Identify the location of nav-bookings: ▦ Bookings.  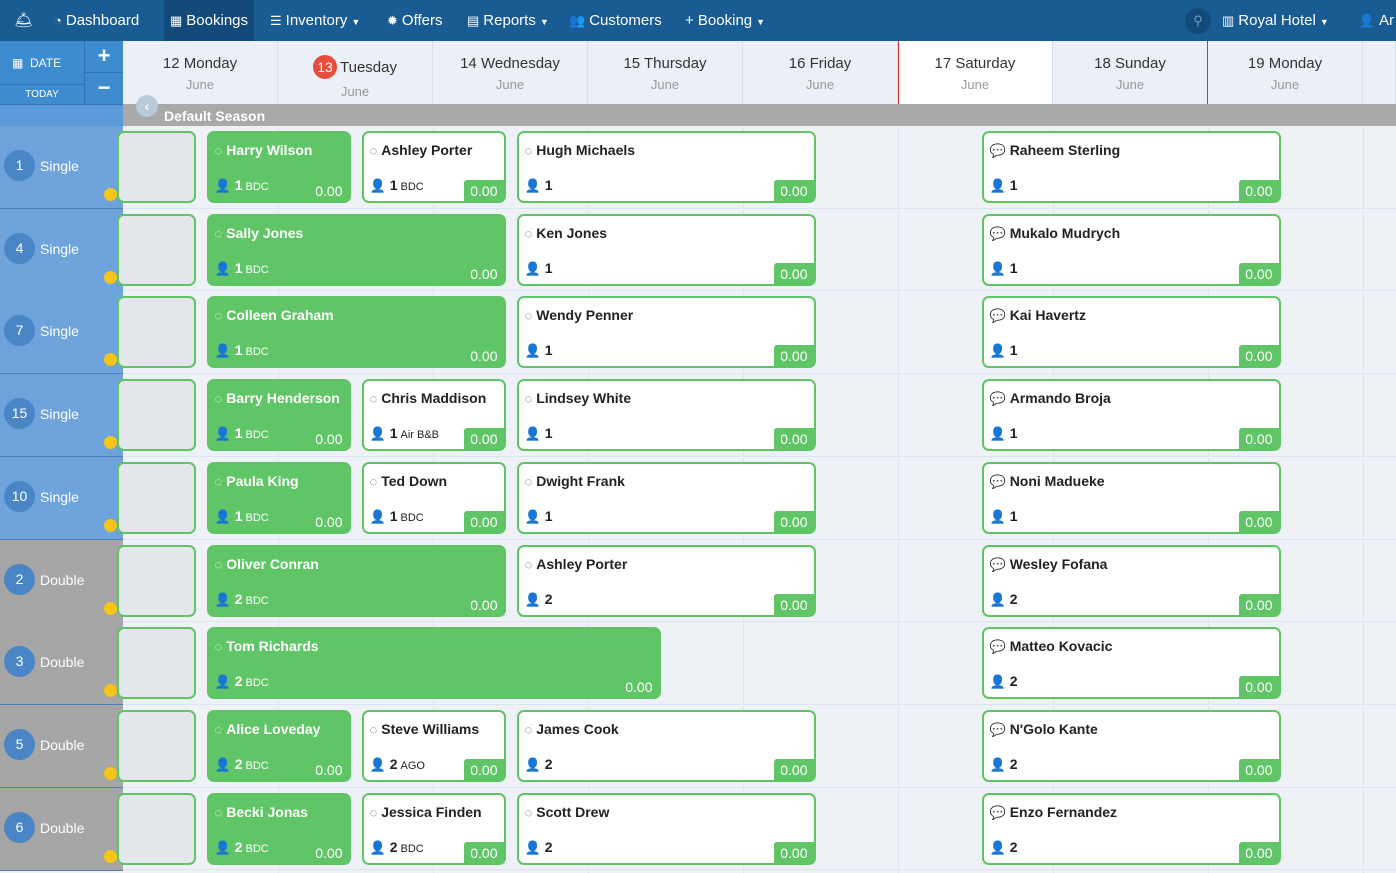
(209, 20).